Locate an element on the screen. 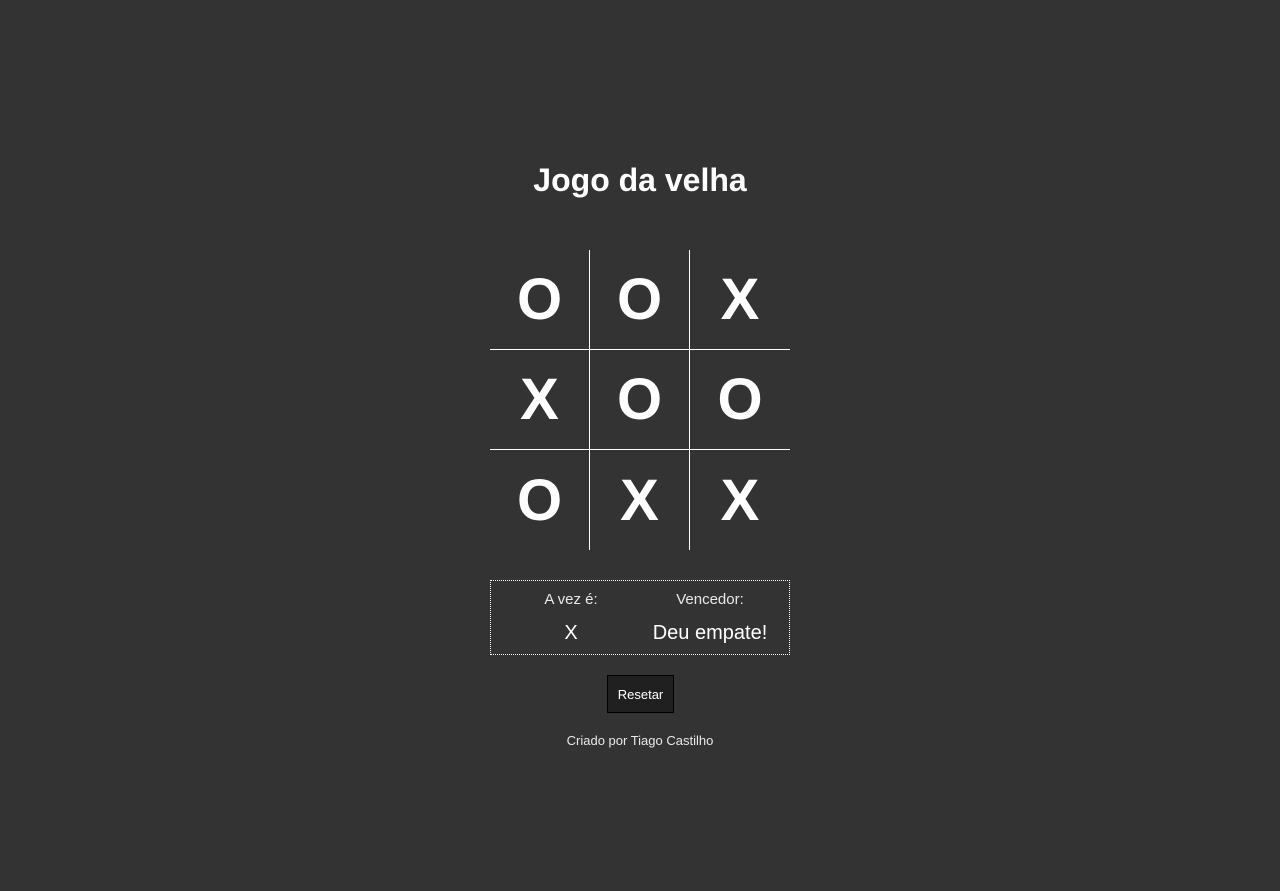  reset-button: Resetar is located at coordinates (640, 694).